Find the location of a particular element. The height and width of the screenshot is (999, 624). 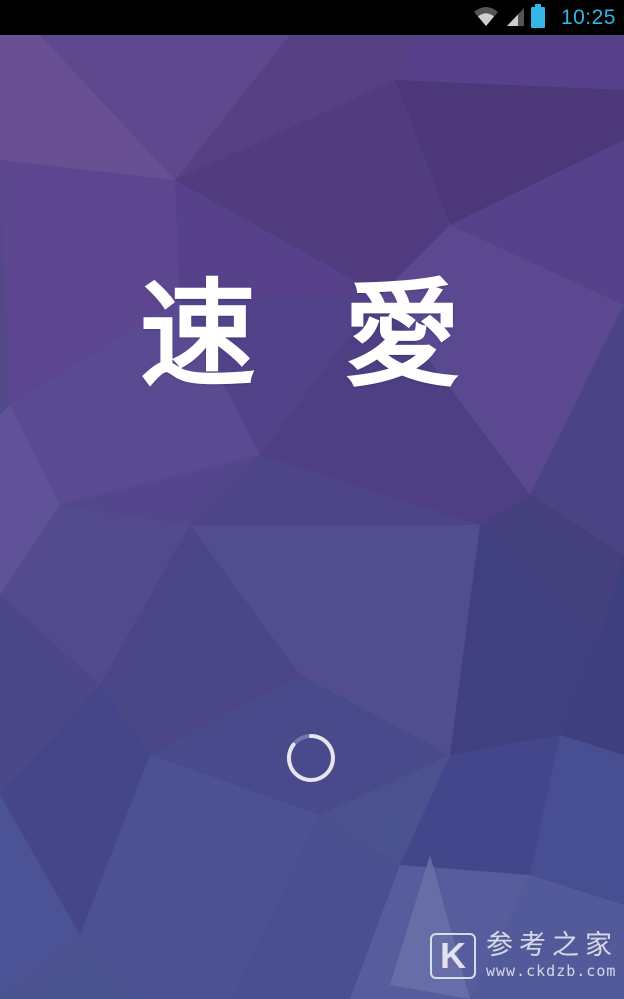

watermark: K 参考之家 www.ckdzb.com is located at coordinates (524, 956).